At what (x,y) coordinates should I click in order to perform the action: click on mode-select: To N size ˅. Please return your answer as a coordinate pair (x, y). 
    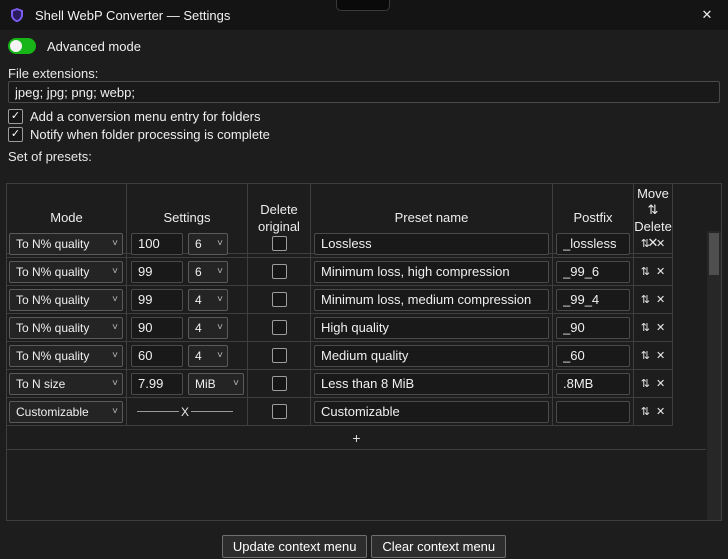
    Looking at the image, I should click on (66, 383).